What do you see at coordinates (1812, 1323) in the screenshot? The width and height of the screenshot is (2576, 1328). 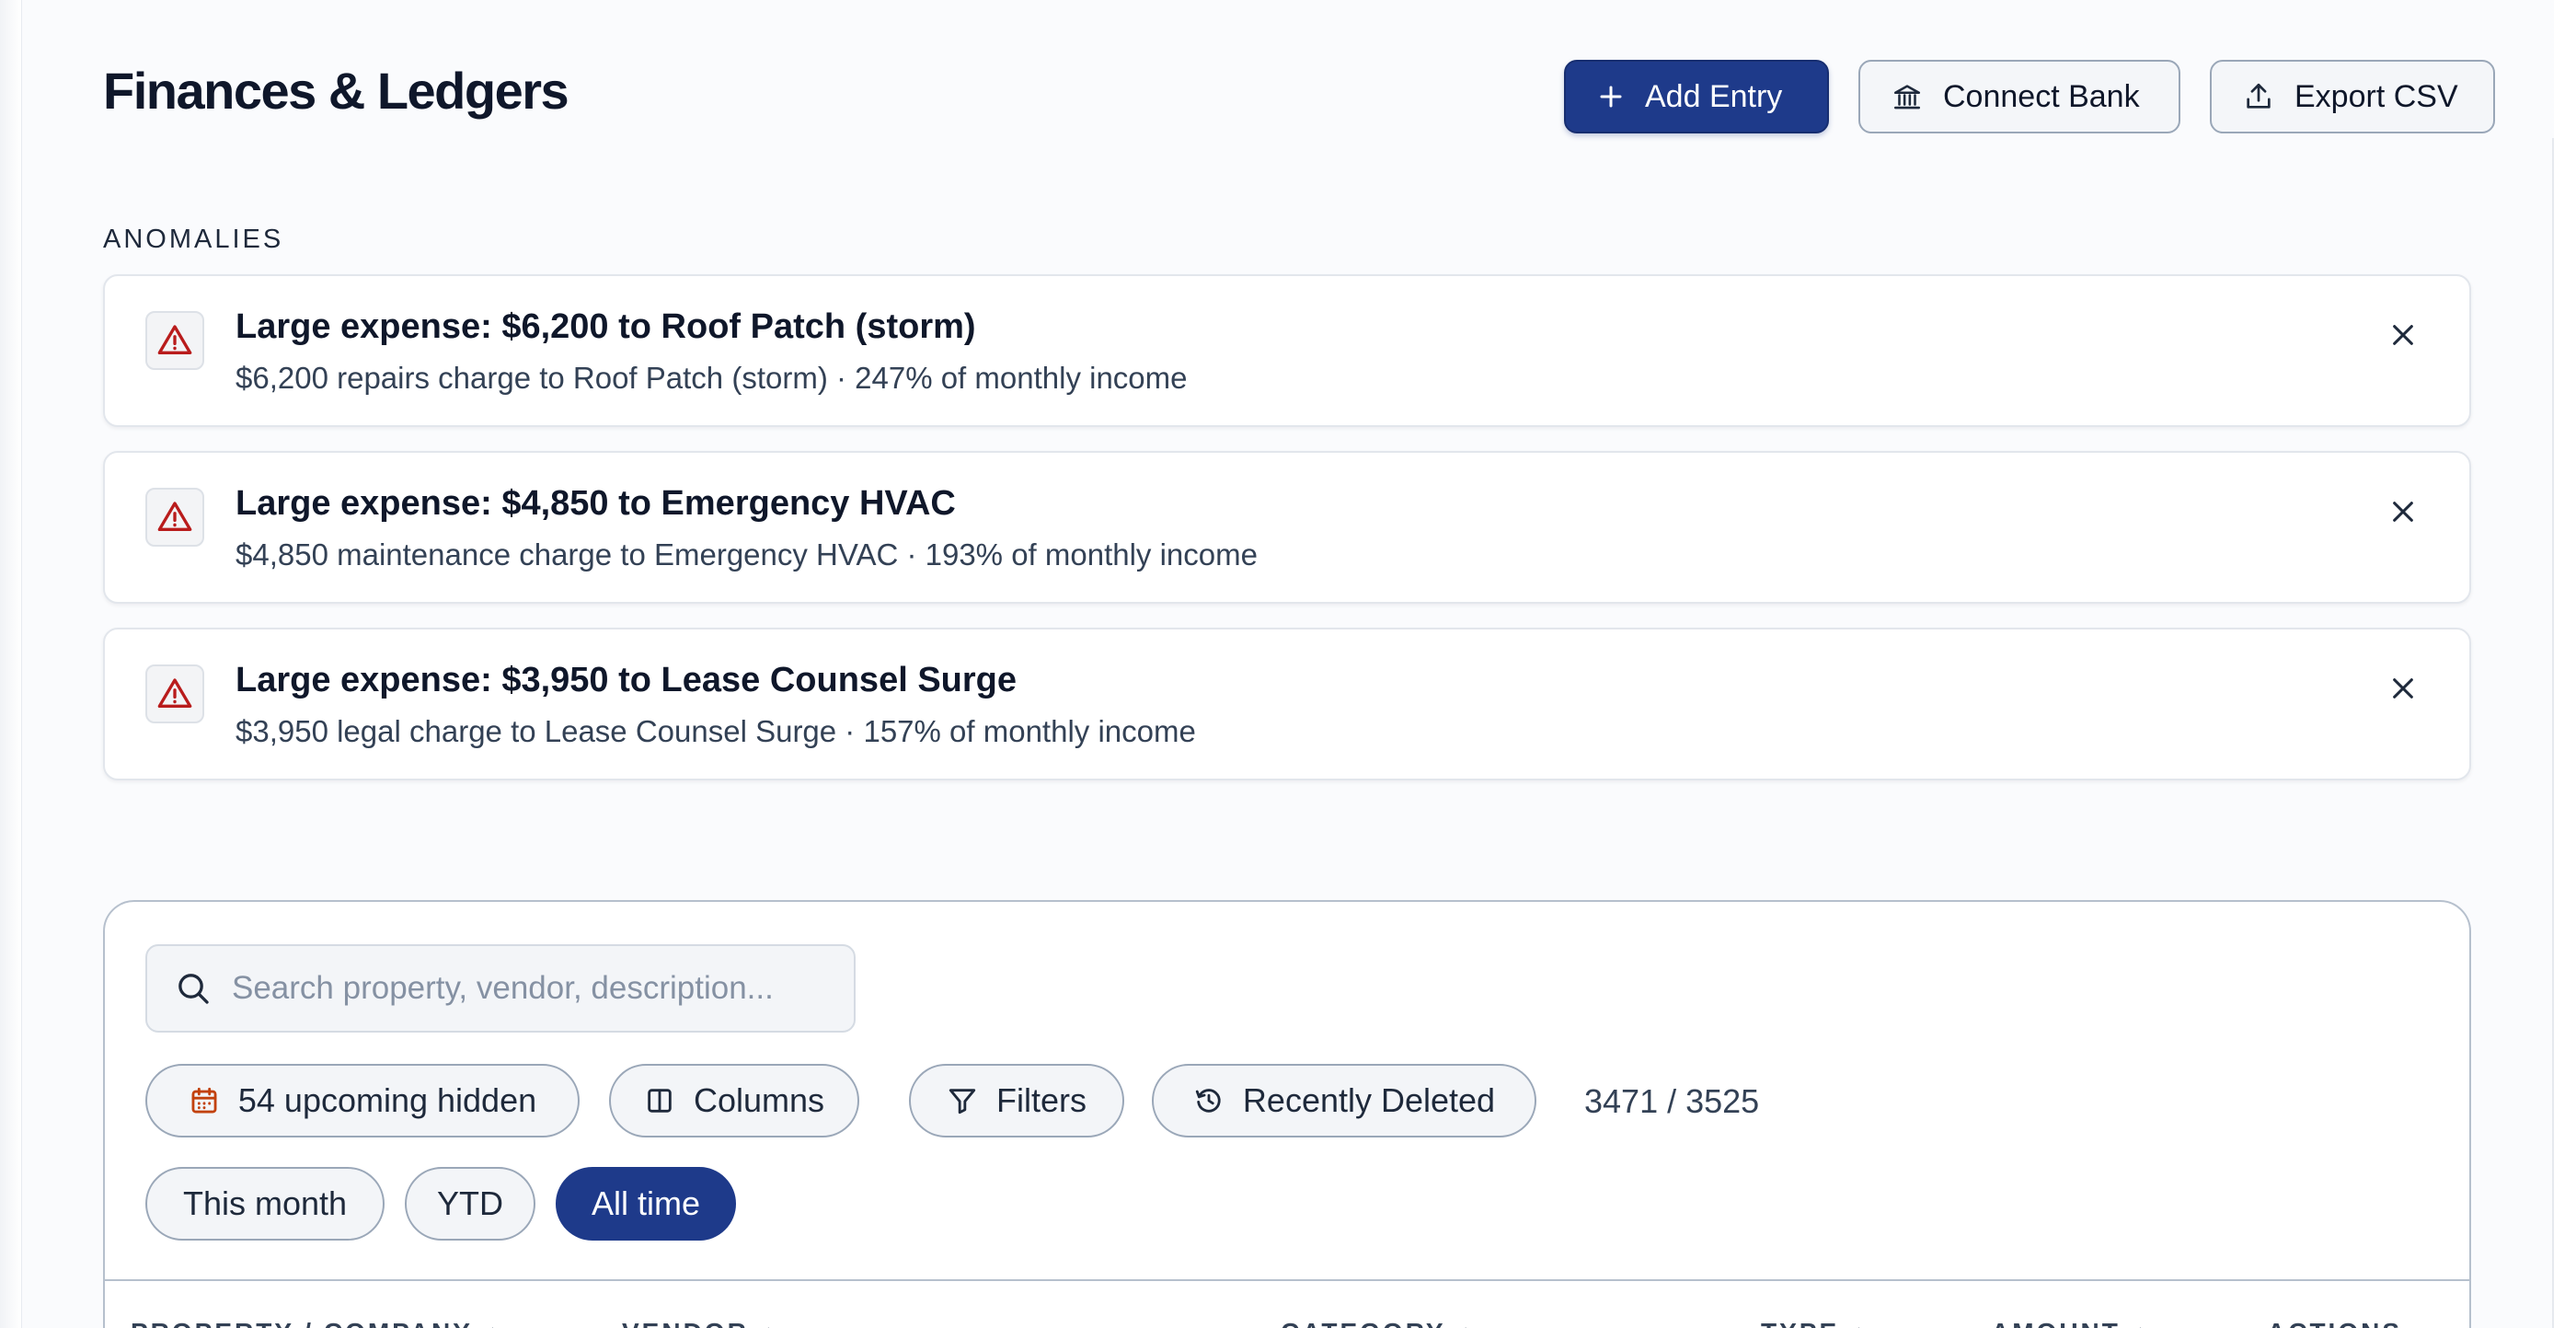 I see `column-header-type: TYPE ↕` at bounding box center [1812, 1323].